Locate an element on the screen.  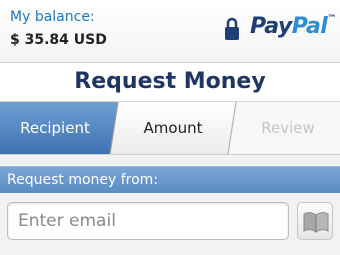
section-header: Request money from: is located at coordinates (170, 179).